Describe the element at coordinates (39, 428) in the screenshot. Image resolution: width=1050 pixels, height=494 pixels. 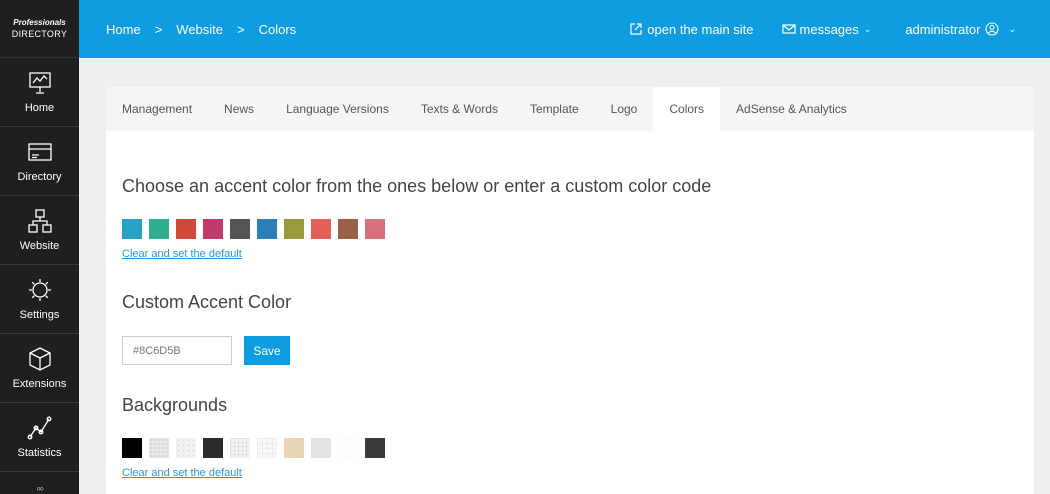
I see `line-chart-icon` at that location.